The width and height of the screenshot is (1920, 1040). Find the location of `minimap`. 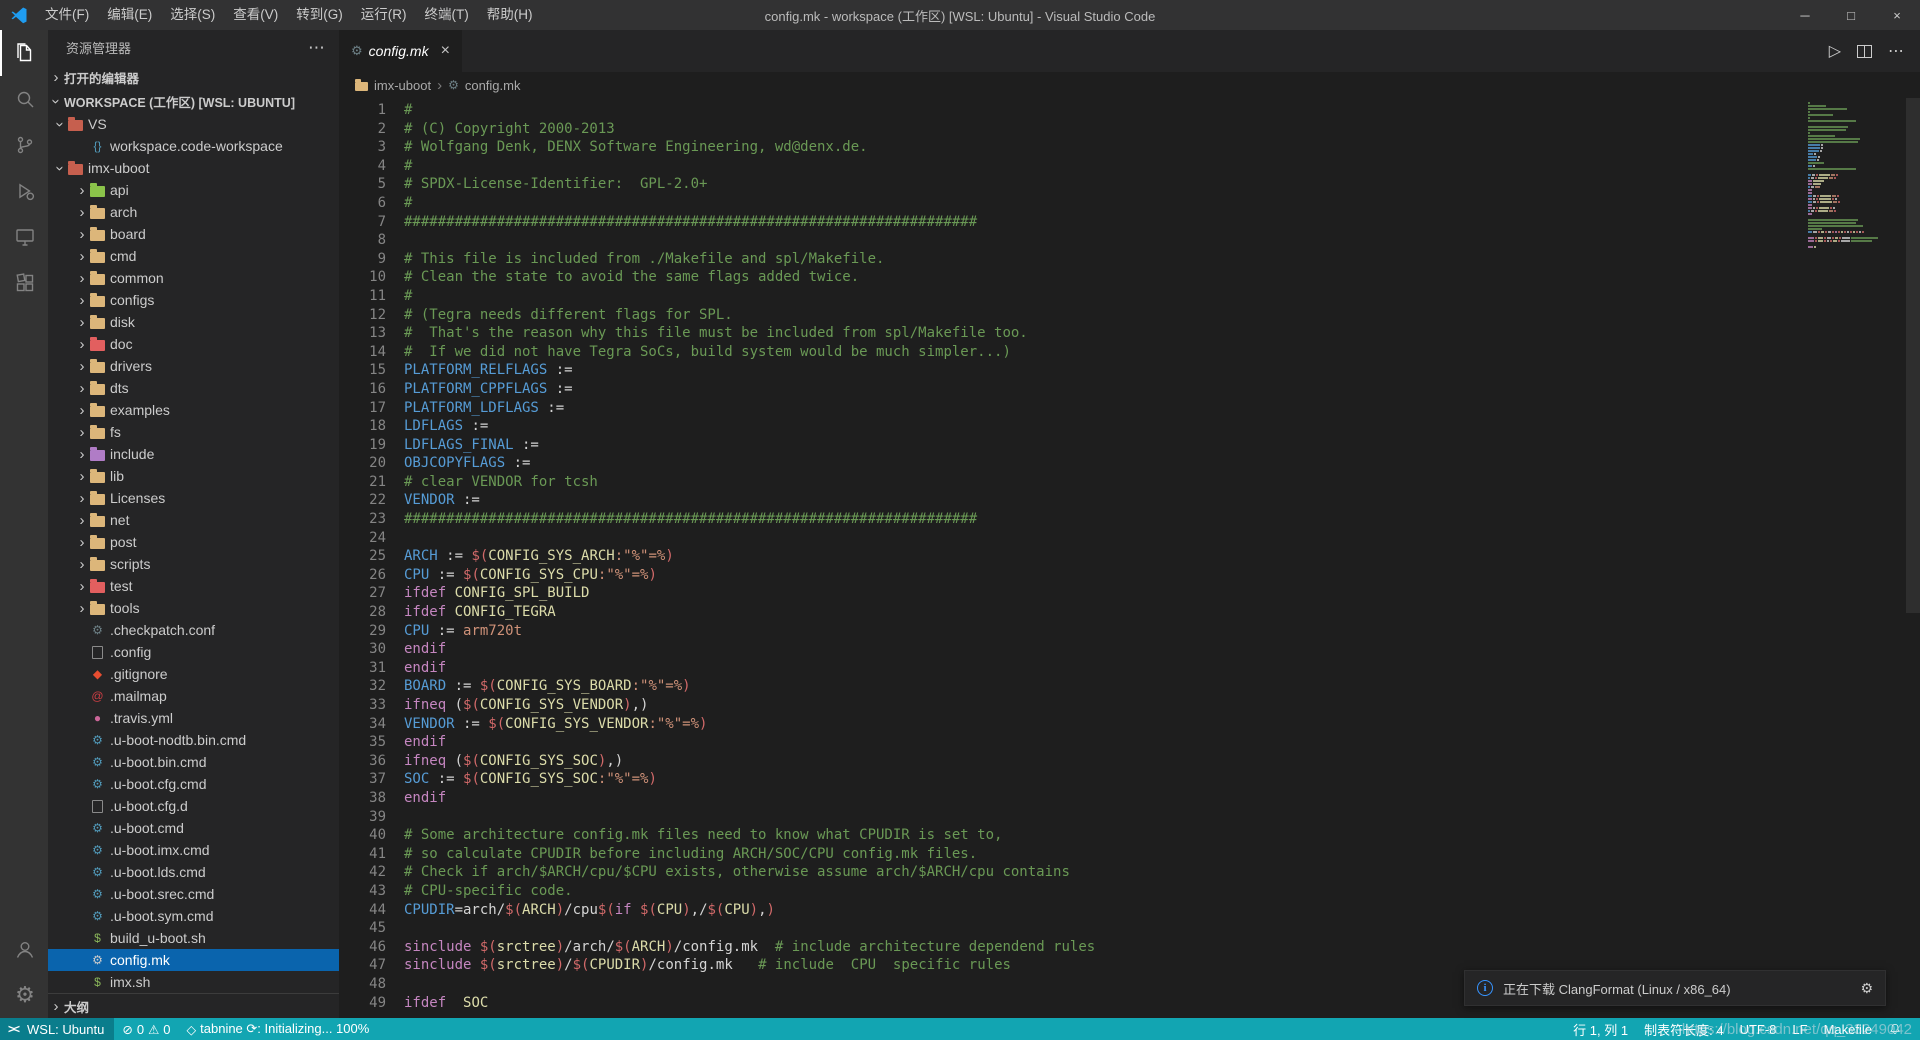

minimap is located at coordinates (1856, 174).